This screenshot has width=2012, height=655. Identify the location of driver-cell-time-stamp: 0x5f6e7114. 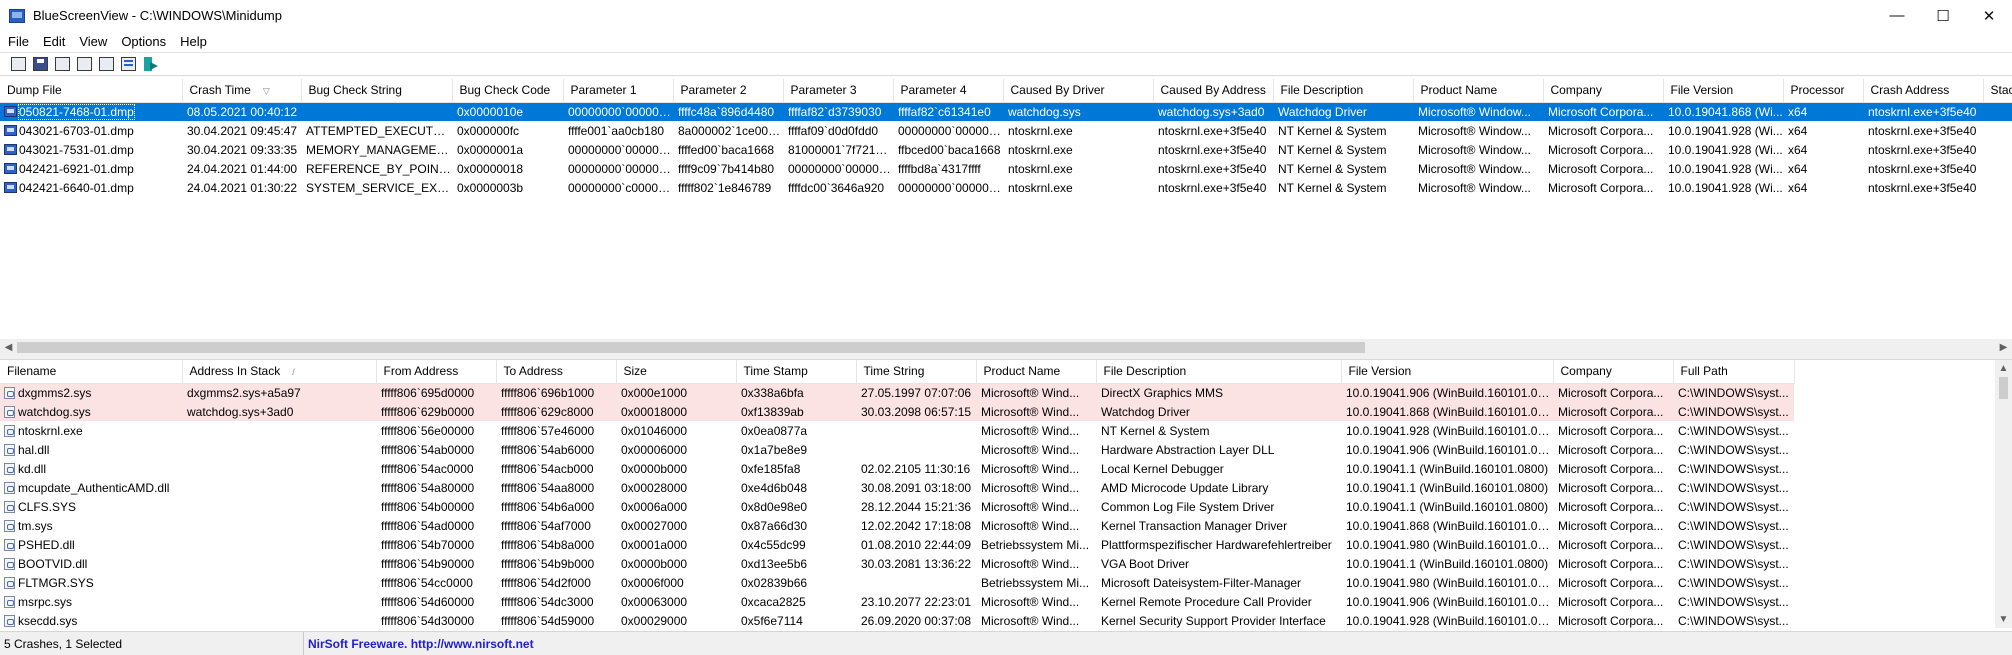
(772, 620).